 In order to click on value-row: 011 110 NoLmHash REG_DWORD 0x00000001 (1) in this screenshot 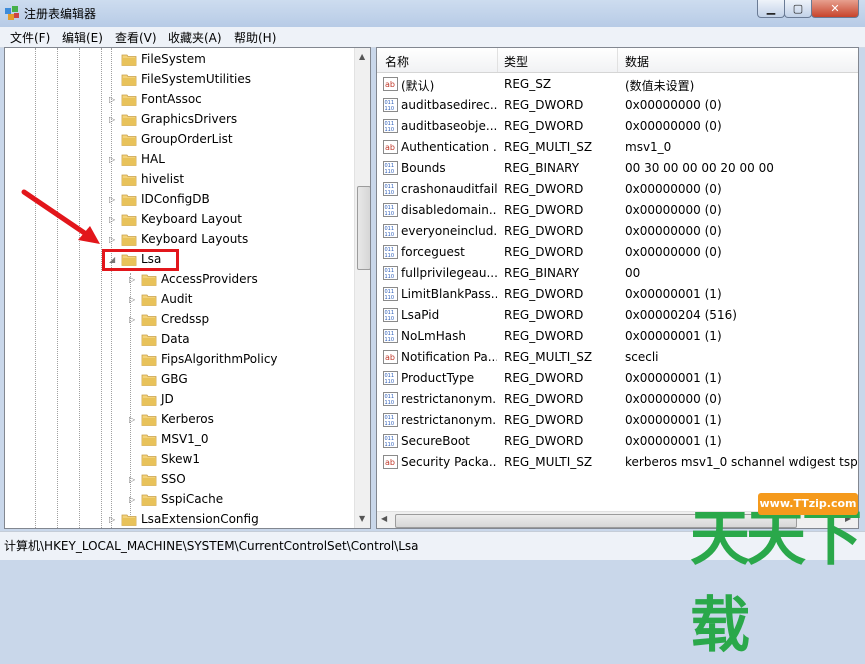, I will do `click(617, 336)`.